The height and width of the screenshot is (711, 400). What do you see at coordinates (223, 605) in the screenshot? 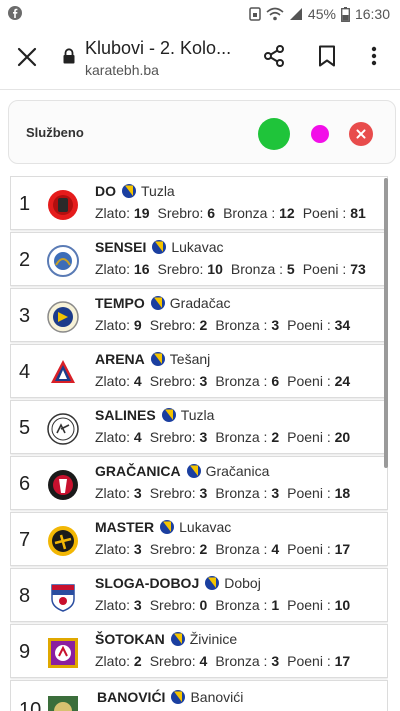
I see `club-stats: Zlato: 3 Srebro: 0 Bronza : 1 Poeni : 10` at bounding box center [223, 605].